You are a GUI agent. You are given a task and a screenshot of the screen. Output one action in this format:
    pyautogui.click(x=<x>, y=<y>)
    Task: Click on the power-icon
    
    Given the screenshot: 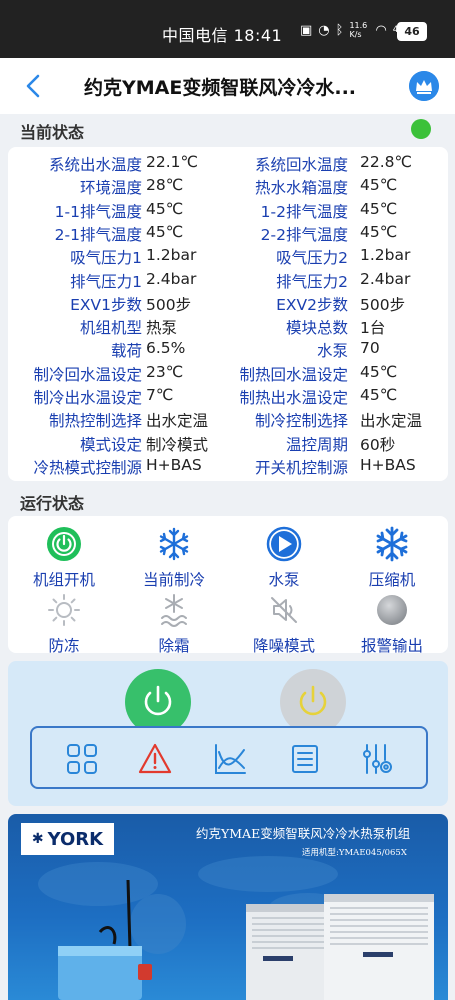 What is the action you would take?
    pyautogui.click(x=64, y=544)
    